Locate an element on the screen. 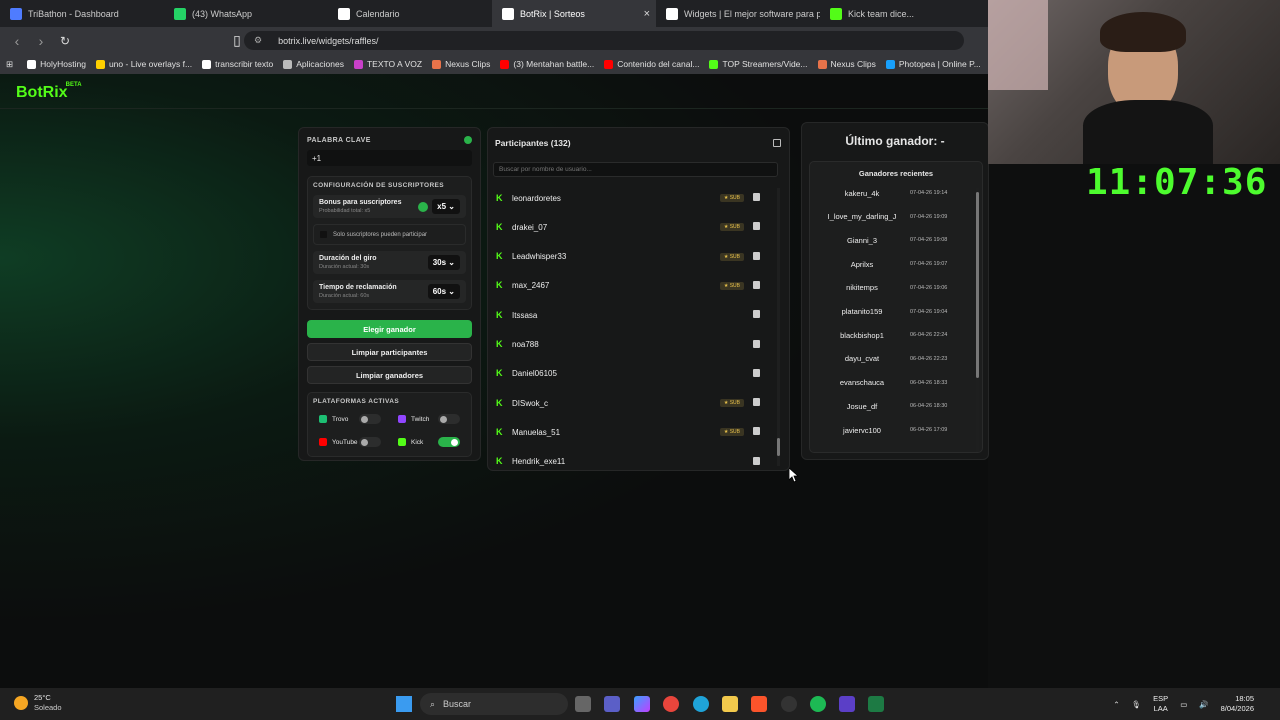 This screenshot has height=720, width=1280. winner-row: javiervc100 06-04-26 17:09 is located at coordinates (894, 430).